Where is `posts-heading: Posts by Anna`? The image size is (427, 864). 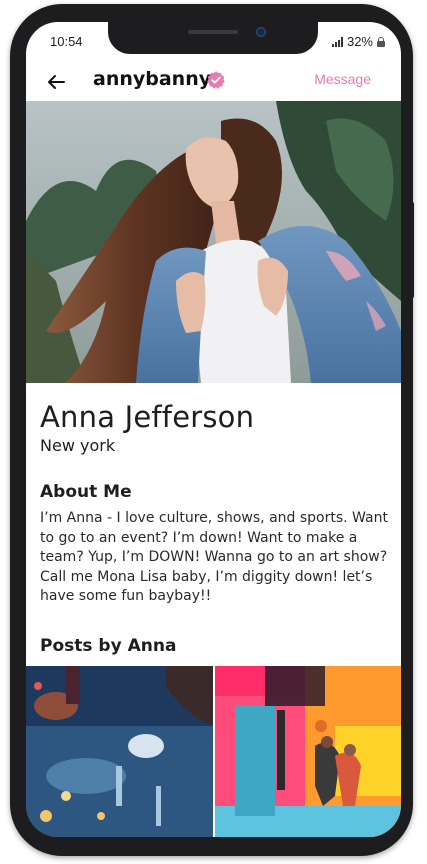 posts-heading: Posts by Anna is located at coordinates (108, 646).